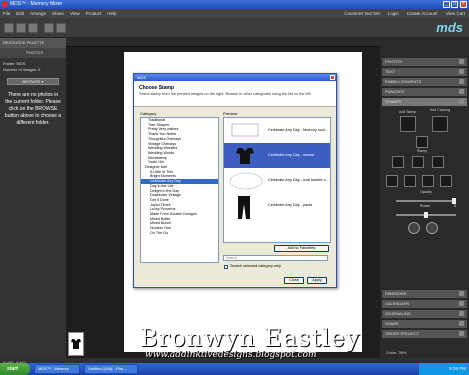 Image resolution: width=469 pixels, height=375 pixels. What do you see at coordinates (234, 28) in the screenshot?
I see `toolbar: mds` at bounding box center [234, 28].